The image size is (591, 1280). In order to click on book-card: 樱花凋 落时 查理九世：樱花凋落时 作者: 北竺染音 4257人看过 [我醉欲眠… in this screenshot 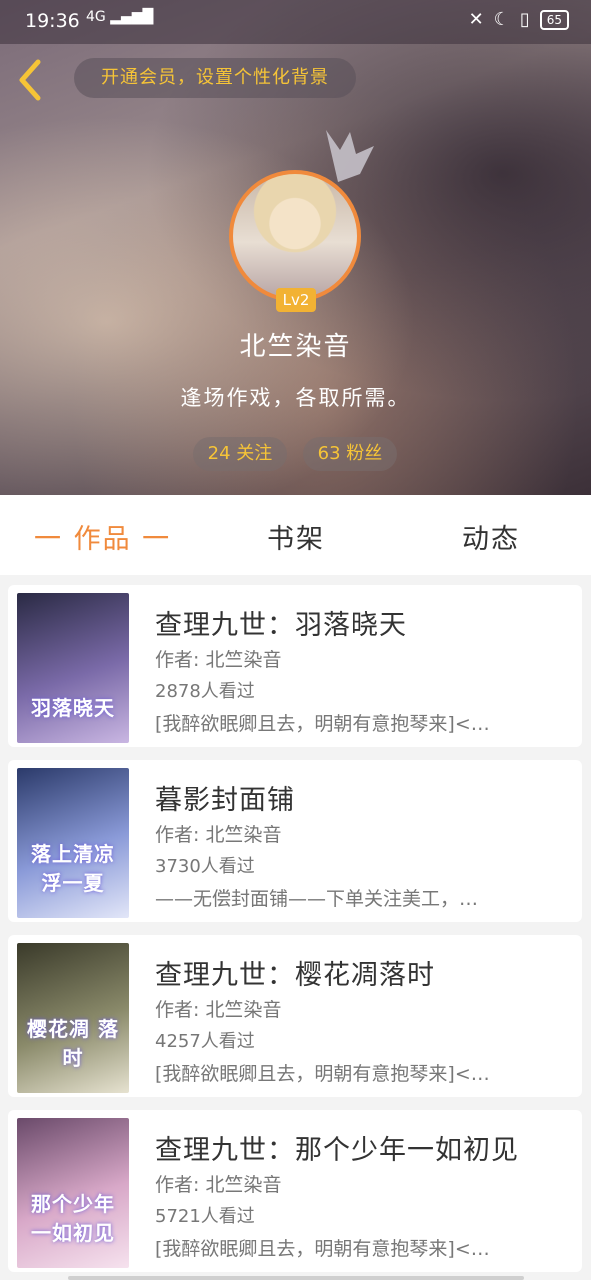, I will do `click(295, 1016)`.